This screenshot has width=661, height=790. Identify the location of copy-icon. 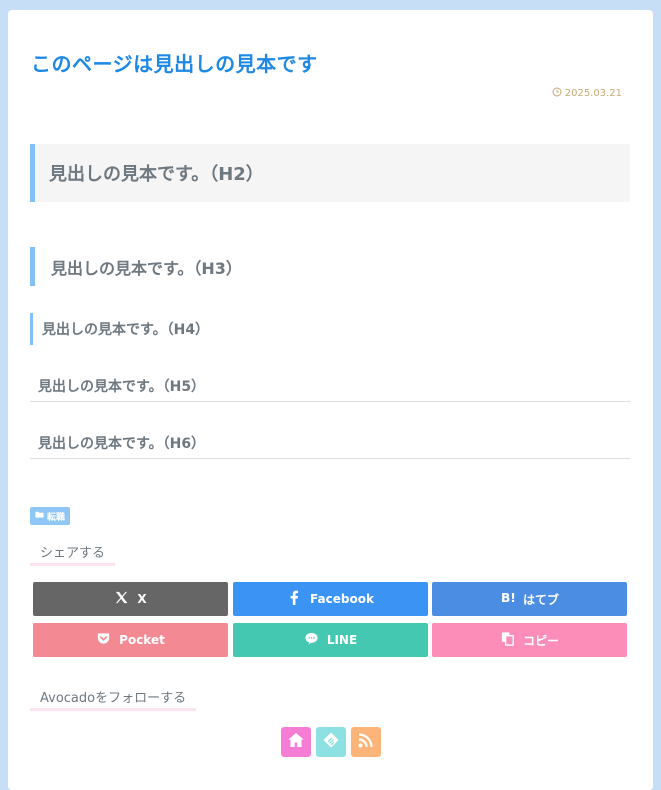
(507, 640).